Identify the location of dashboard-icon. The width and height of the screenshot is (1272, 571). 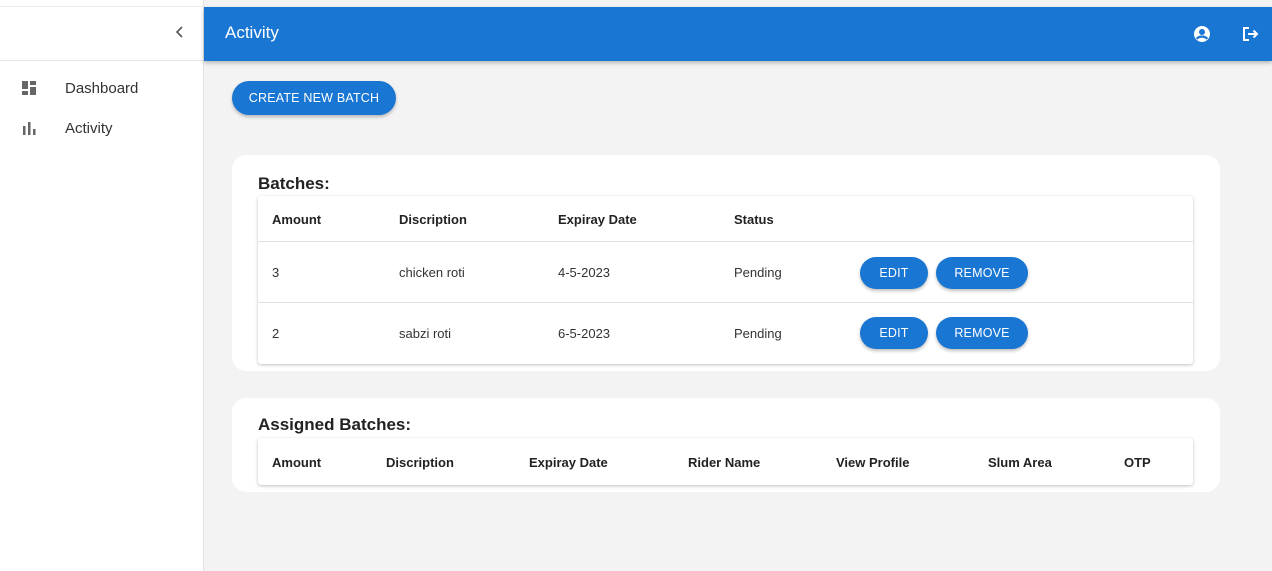
(29, 88).